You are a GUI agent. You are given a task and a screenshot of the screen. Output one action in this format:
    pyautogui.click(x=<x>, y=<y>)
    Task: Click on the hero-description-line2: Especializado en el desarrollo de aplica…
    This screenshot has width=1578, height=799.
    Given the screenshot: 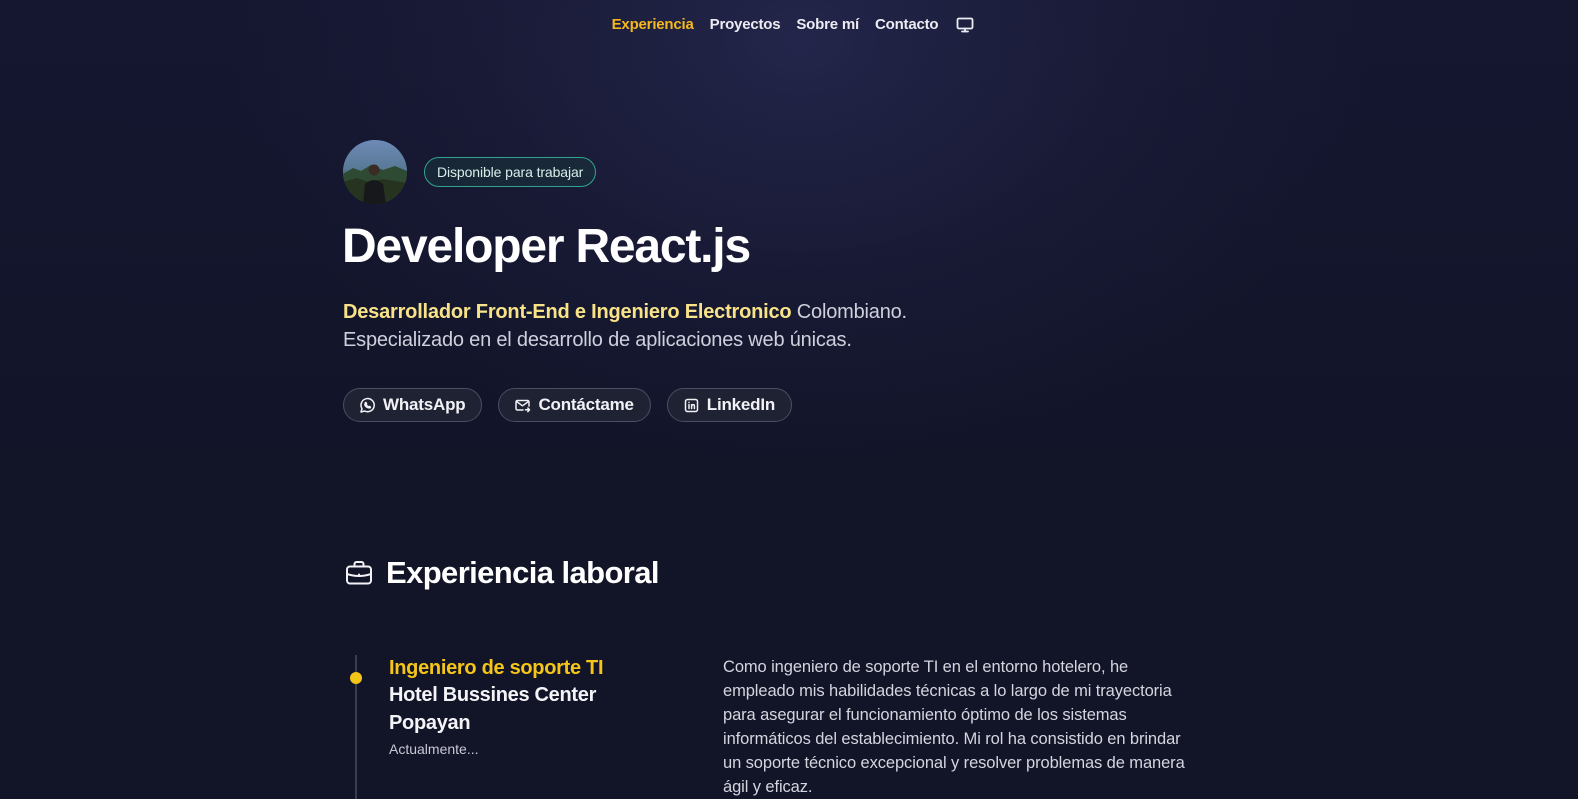 What is the action you would take?
    pyautogui.click(x=597, y=340)
    